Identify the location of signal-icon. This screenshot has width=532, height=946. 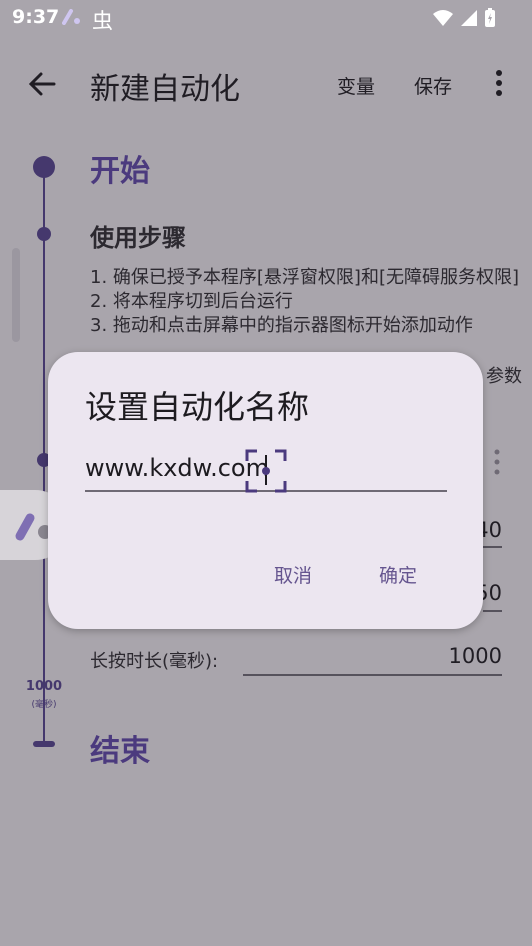
(469, 20).